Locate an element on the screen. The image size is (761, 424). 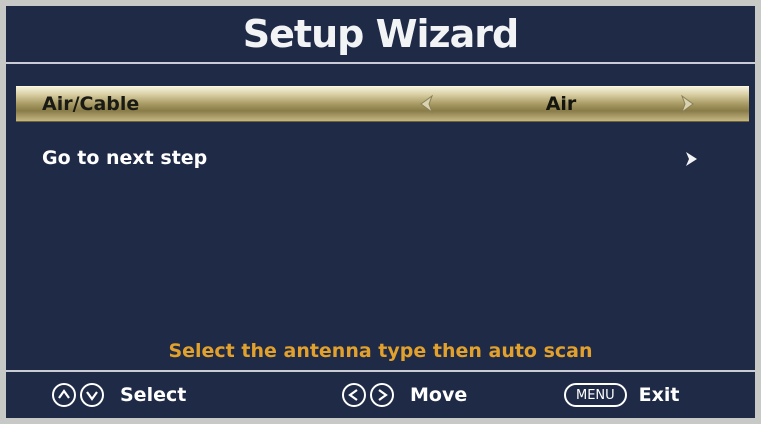
air-cable-value: Air is located at coordinates (561, 104).